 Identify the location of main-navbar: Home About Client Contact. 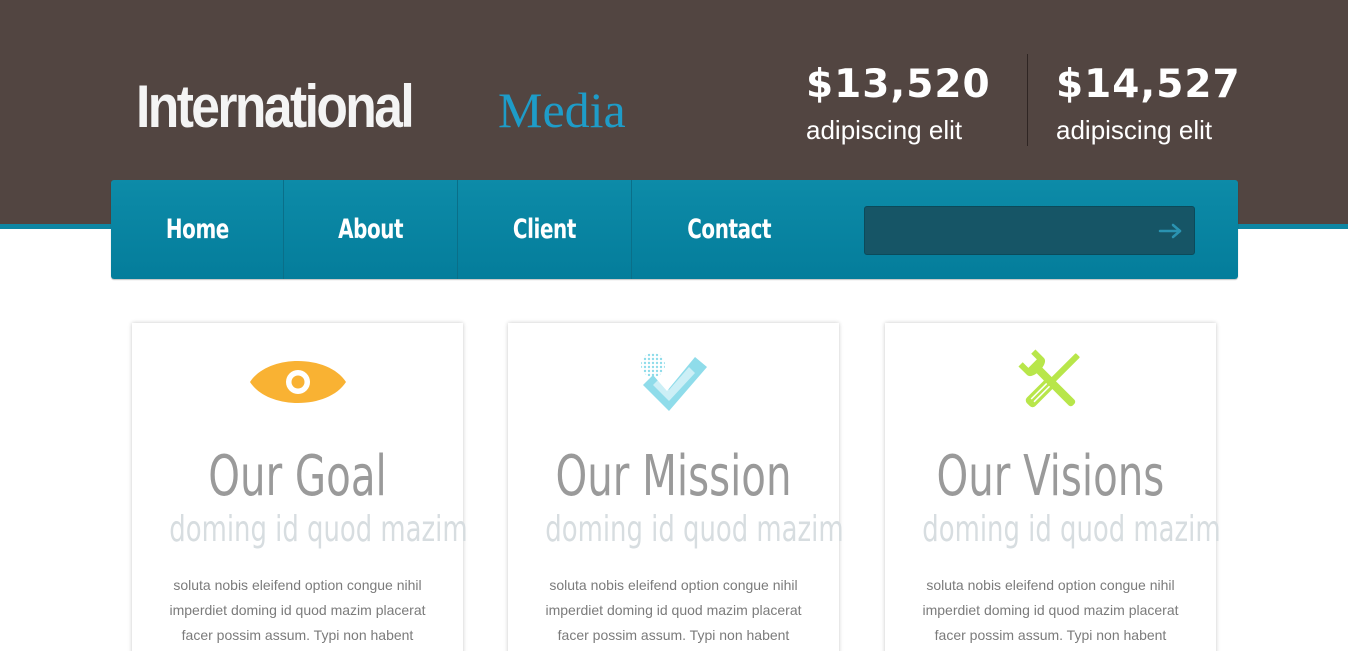
(674, 229).